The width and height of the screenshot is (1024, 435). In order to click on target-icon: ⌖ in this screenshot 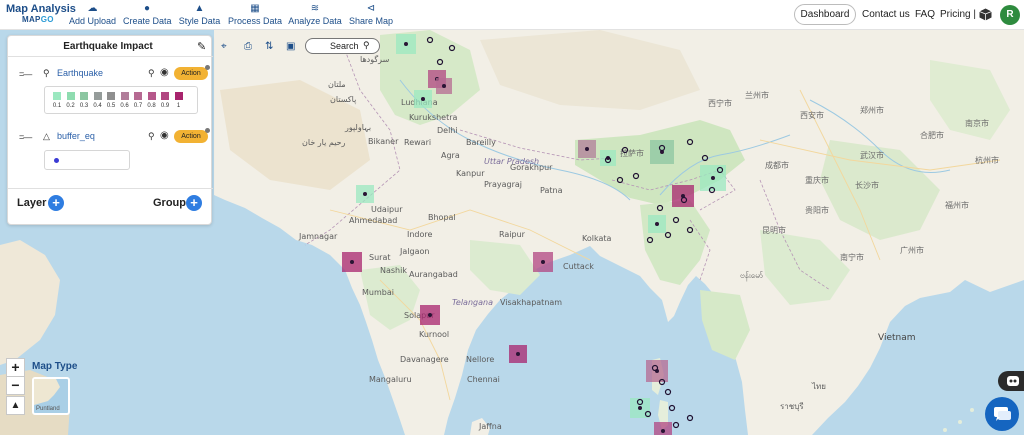, I will do `click(224, 46)`.